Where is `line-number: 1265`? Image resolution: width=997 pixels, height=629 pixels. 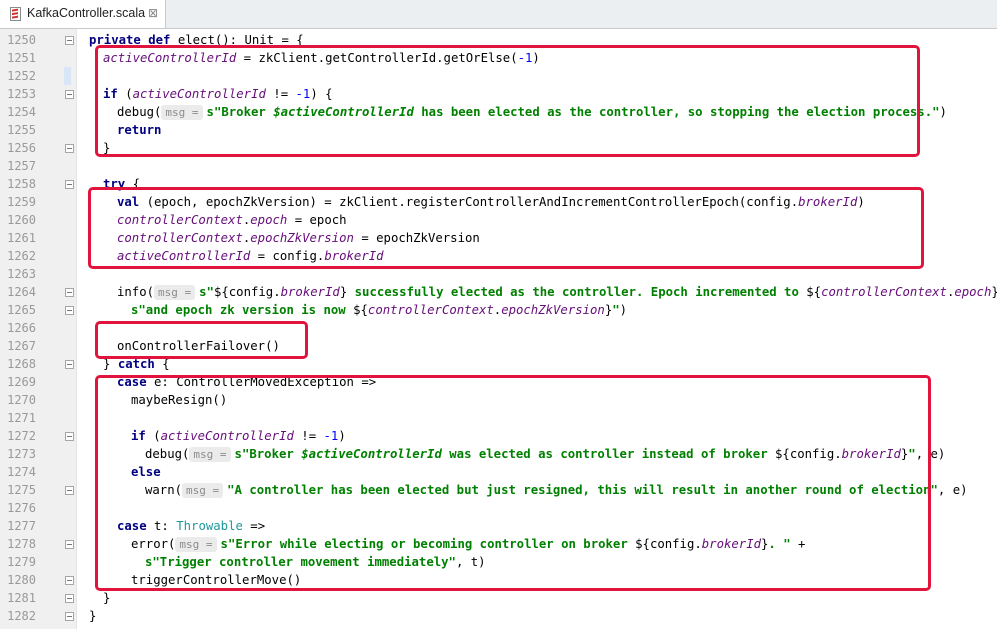 line-number: 1265 is located at coordinates (21, 310).